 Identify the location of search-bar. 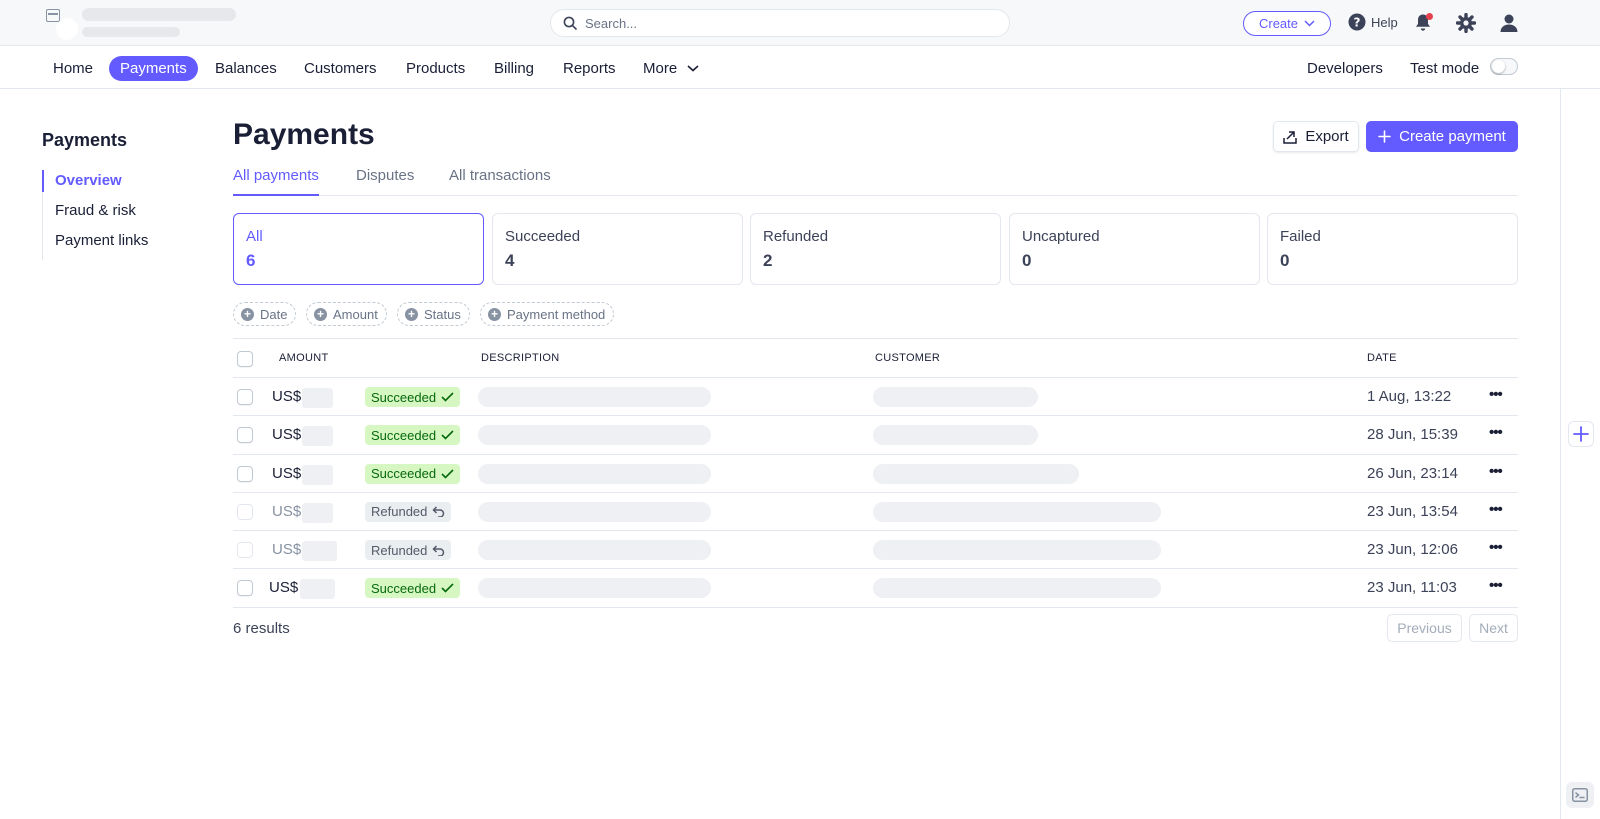
(780, 23).